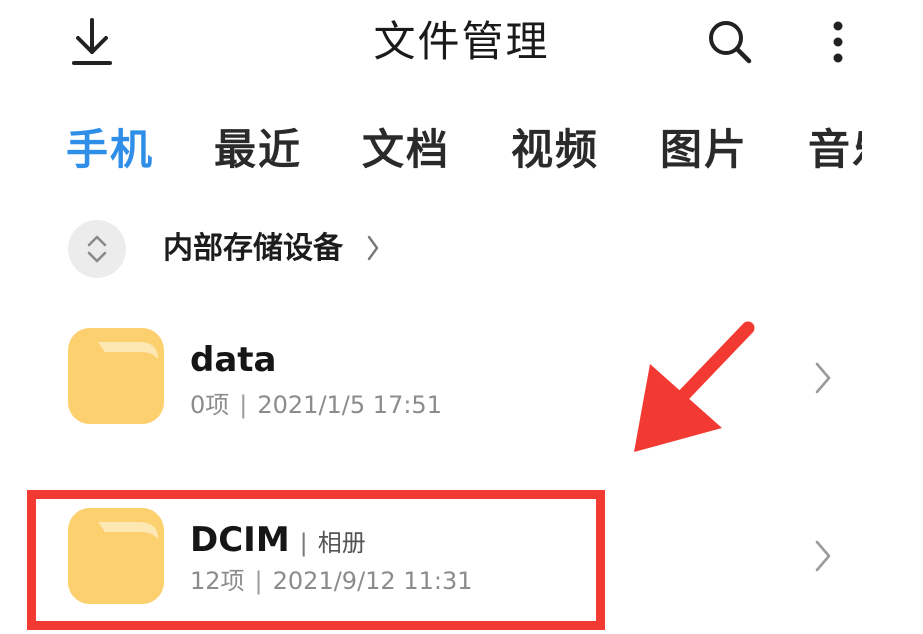  Describe the element at coordinates (730, 42) in the screenshot. I see `search-icon` at that location.